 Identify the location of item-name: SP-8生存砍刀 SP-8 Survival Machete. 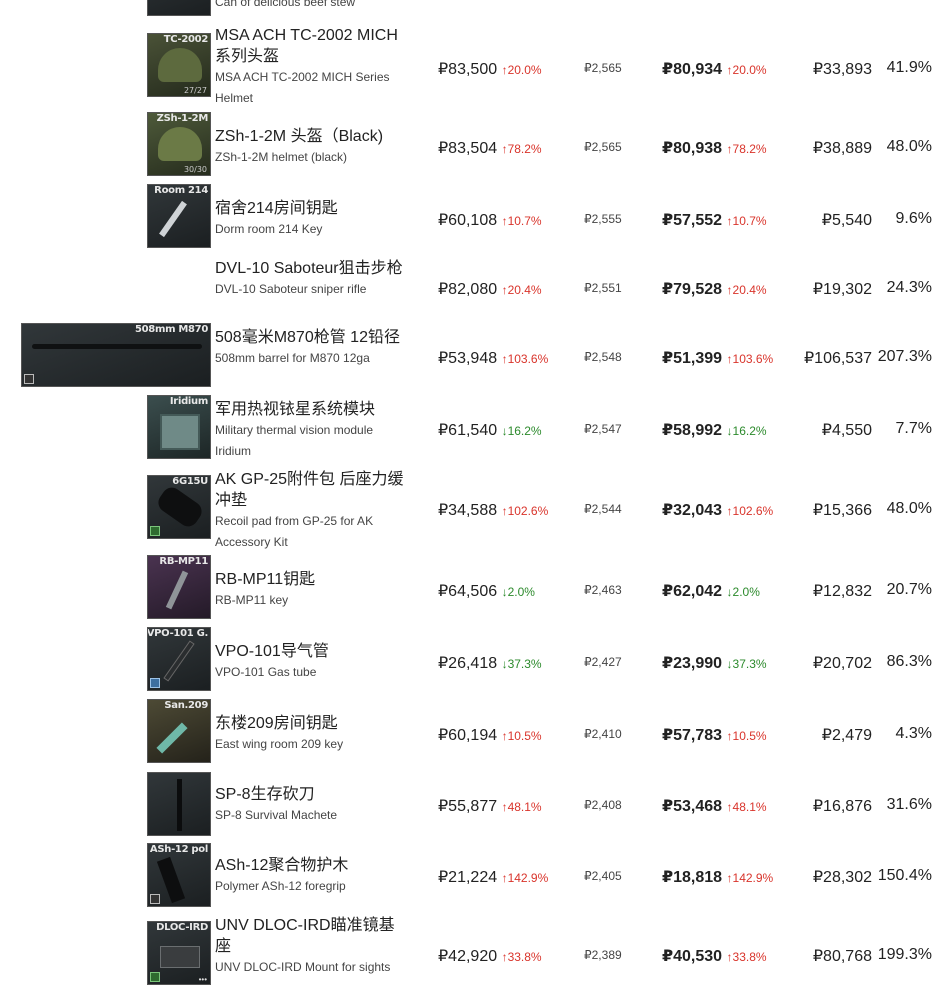
(310, 805).